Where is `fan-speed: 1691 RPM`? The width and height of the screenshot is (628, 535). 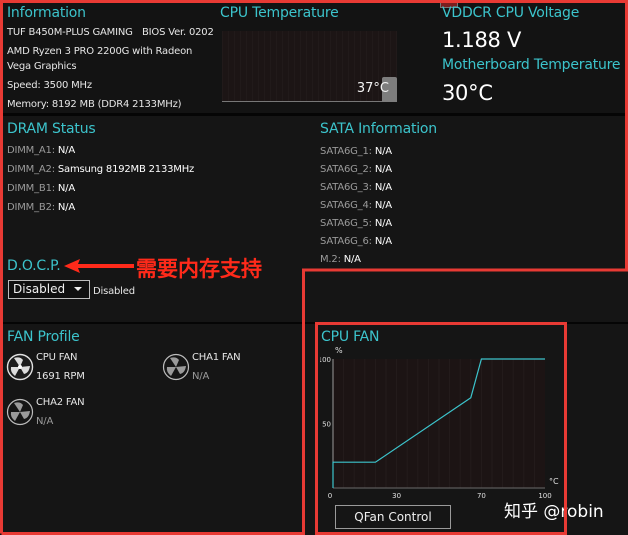
fan-speed: 1691 RPM is located at coordinates (60, 376).